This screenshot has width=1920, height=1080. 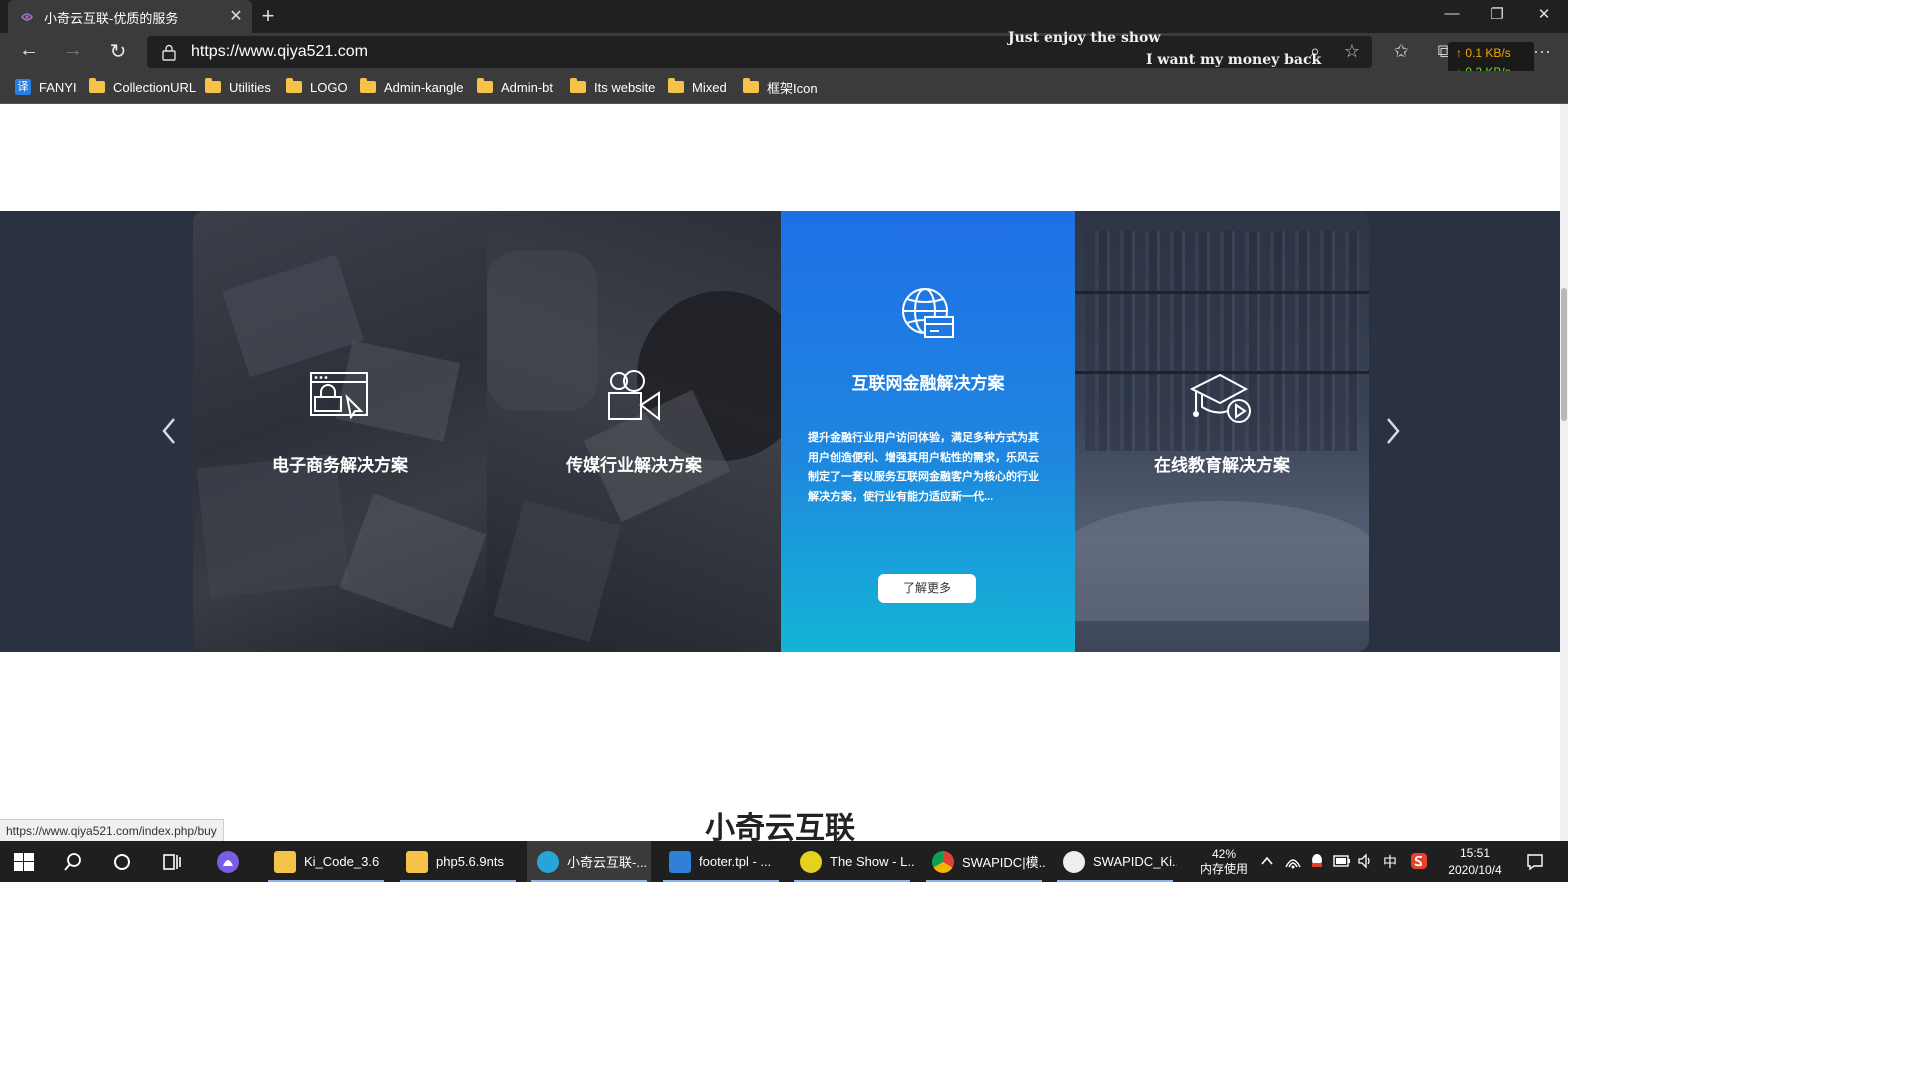 What do you see at coordinates (612, 87) in the screenshot?
I see `bookmark-folder-its-website: Its website` at bounding box center [612, 87].